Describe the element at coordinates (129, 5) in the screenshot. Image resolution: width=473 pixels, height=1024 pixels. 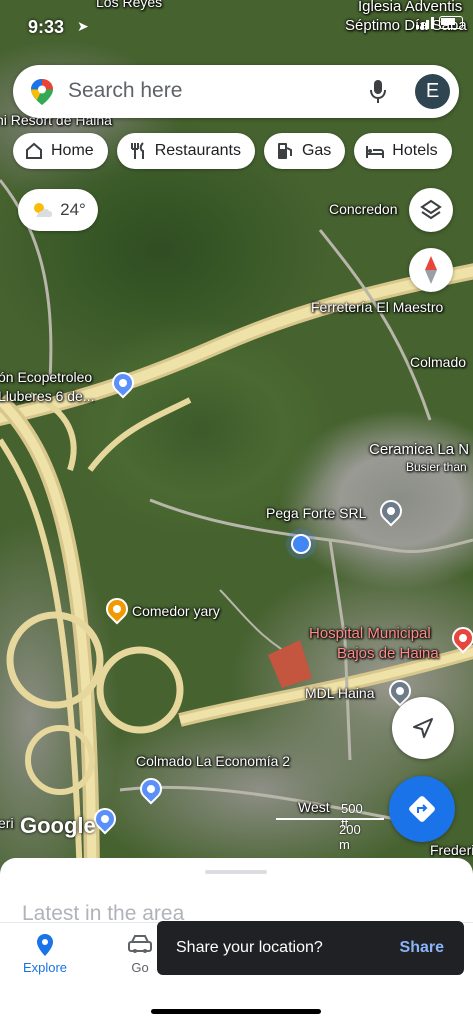
I see `map-label-los-reyes: Los Reyes` at that location.